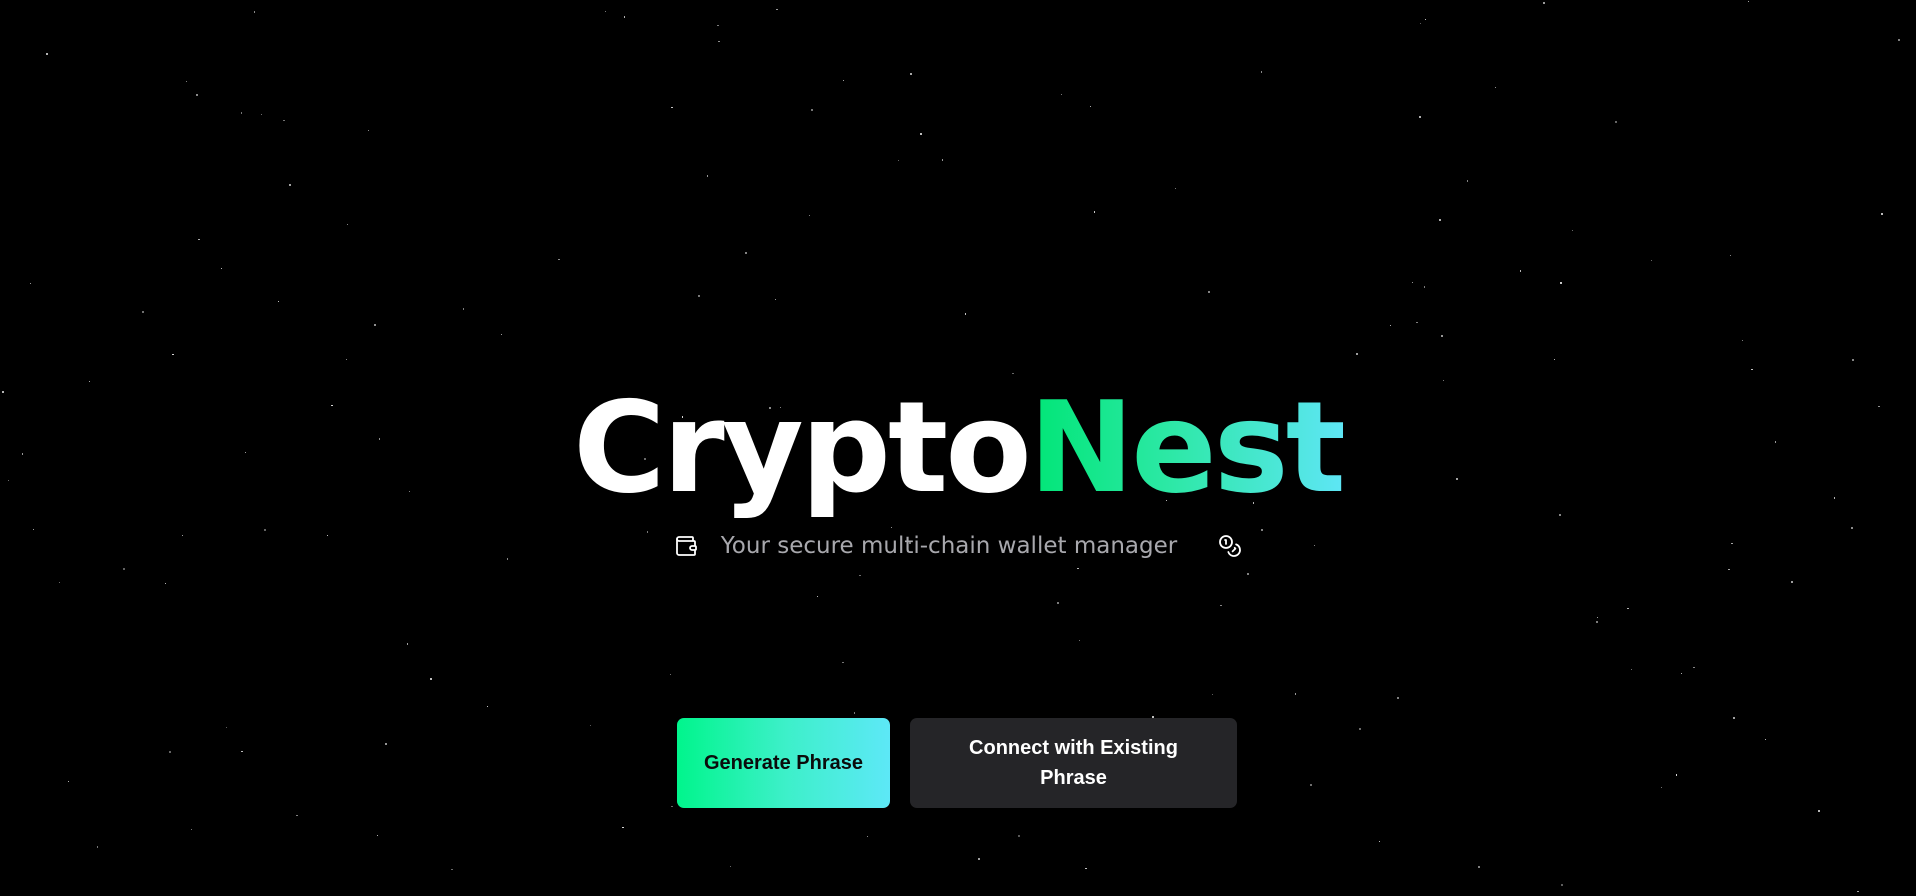 Image resolution: width=1916 pixels, height=896 pixels. I want to click on generate-phrase-button: Generate Phrase, so click(783, 763).